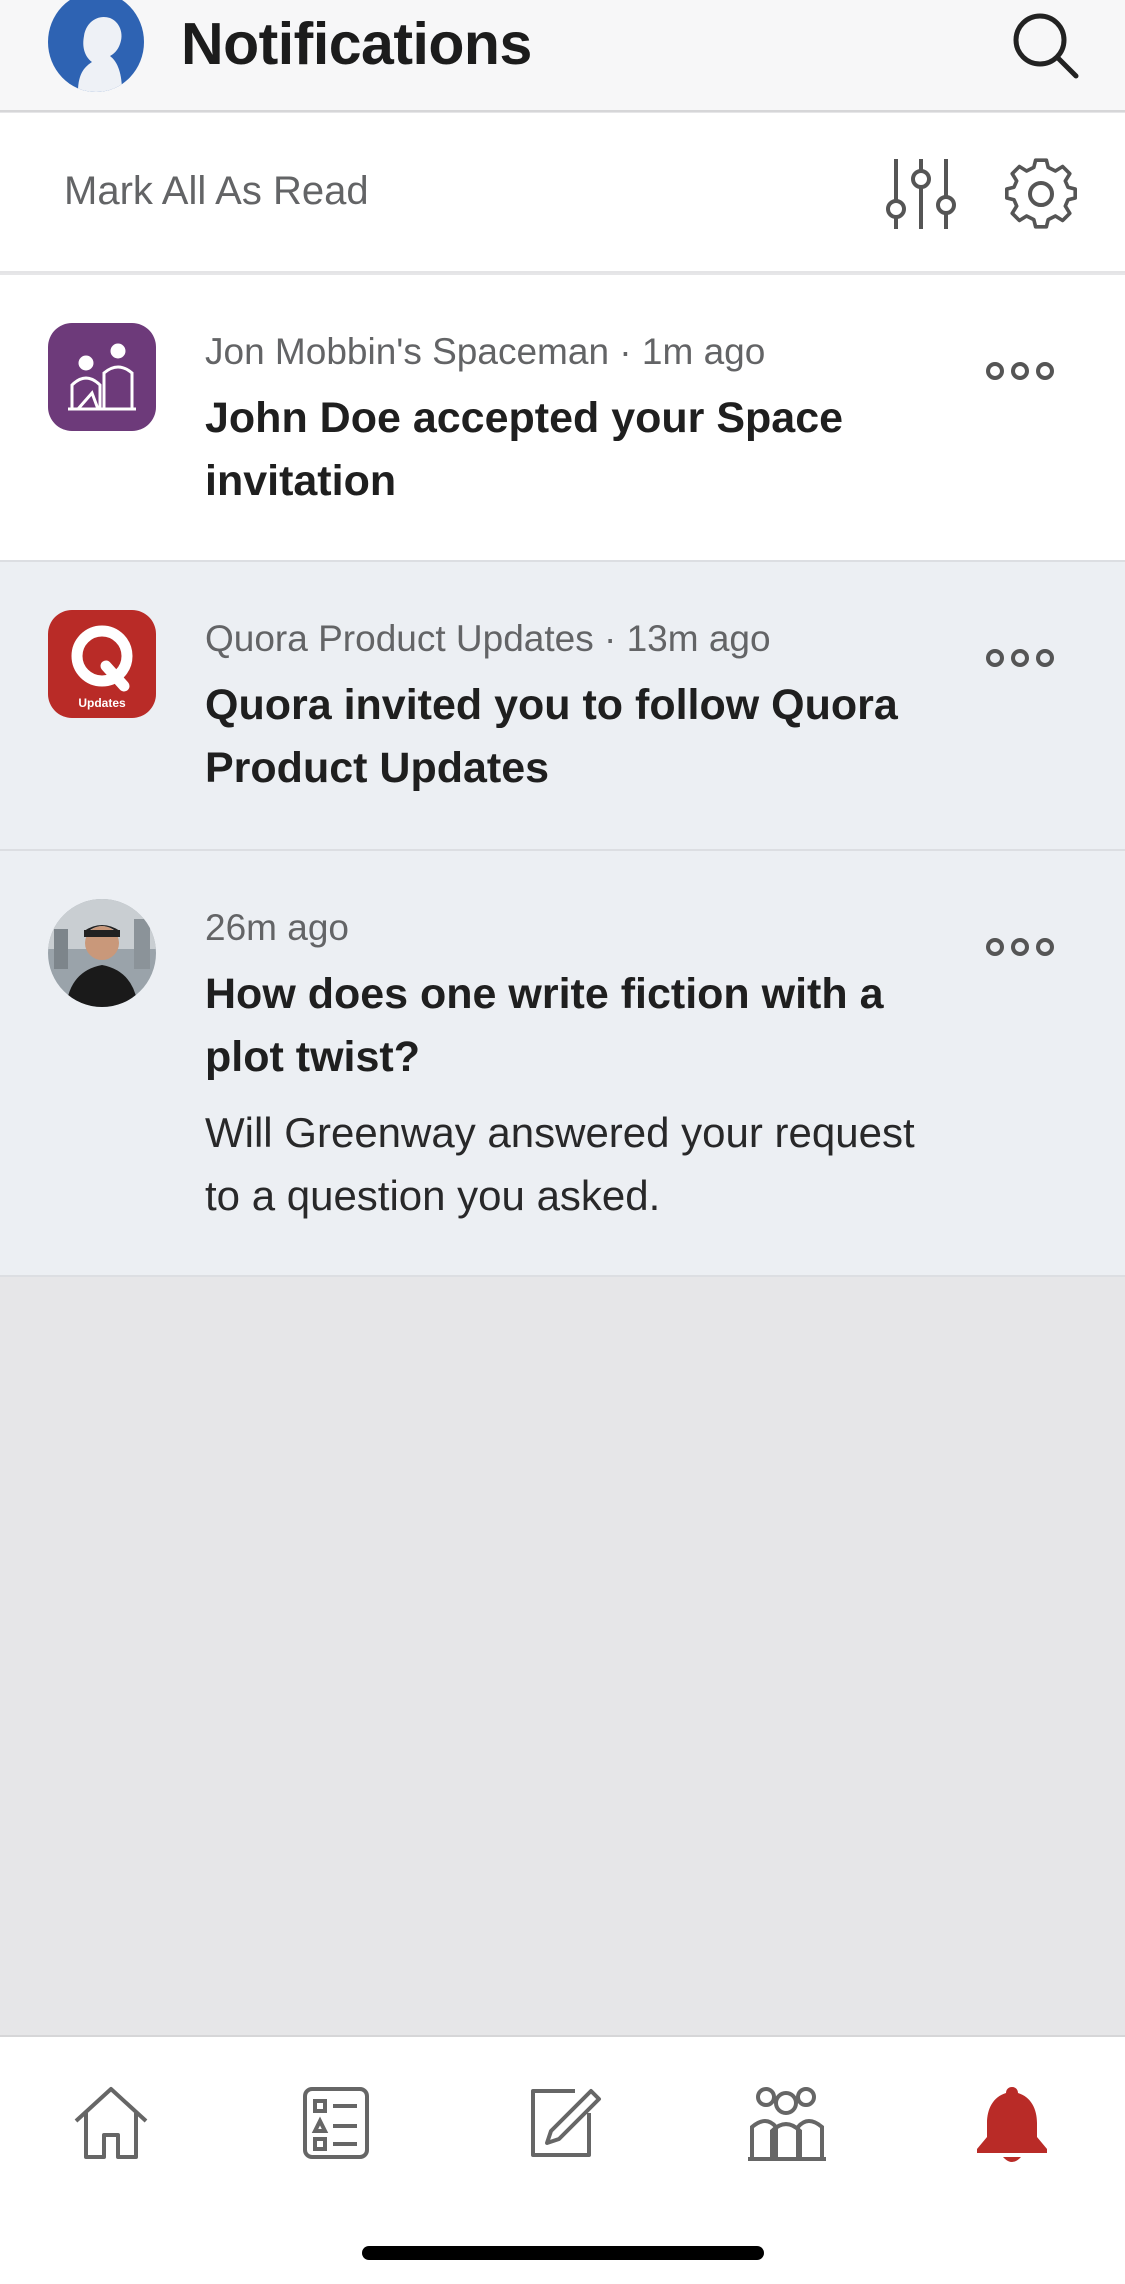 This screenshot has height=2284, width=1125. Describe the element at coordinates (565, 450) in the screenshot. I see `notification-title: John Doe accepted your Space invitation` at that location.